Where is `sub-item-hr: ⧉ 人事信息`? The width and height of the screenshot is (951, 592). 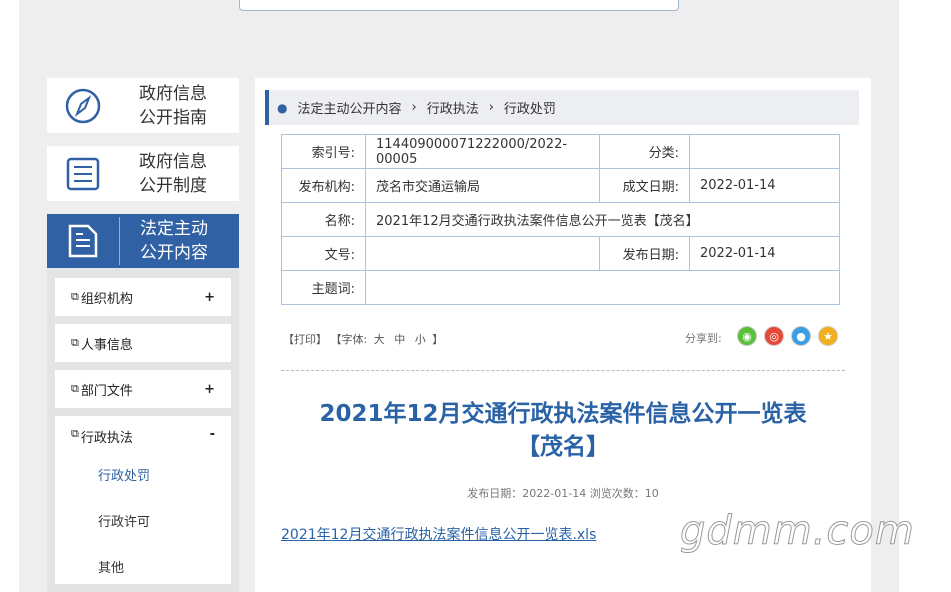
sub-item-hr: ⧉ 人事信息 is located at coordinates (143, 343).